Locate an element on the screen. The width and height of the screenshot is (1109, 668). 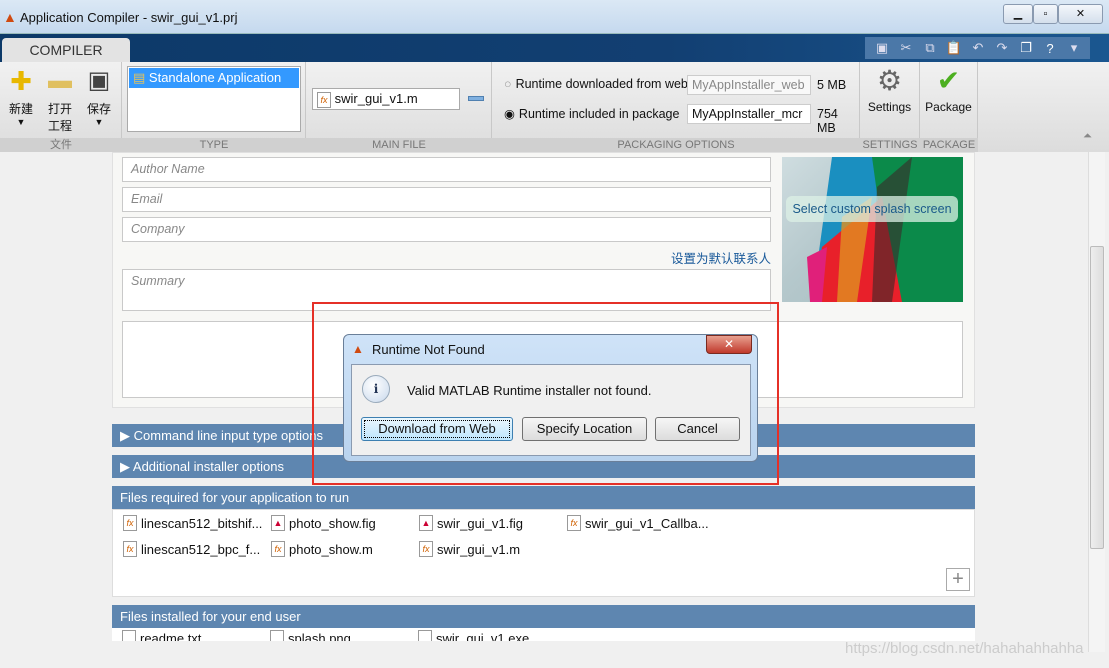
minimize-button: ▁ is located at coordinates (1018, 14).